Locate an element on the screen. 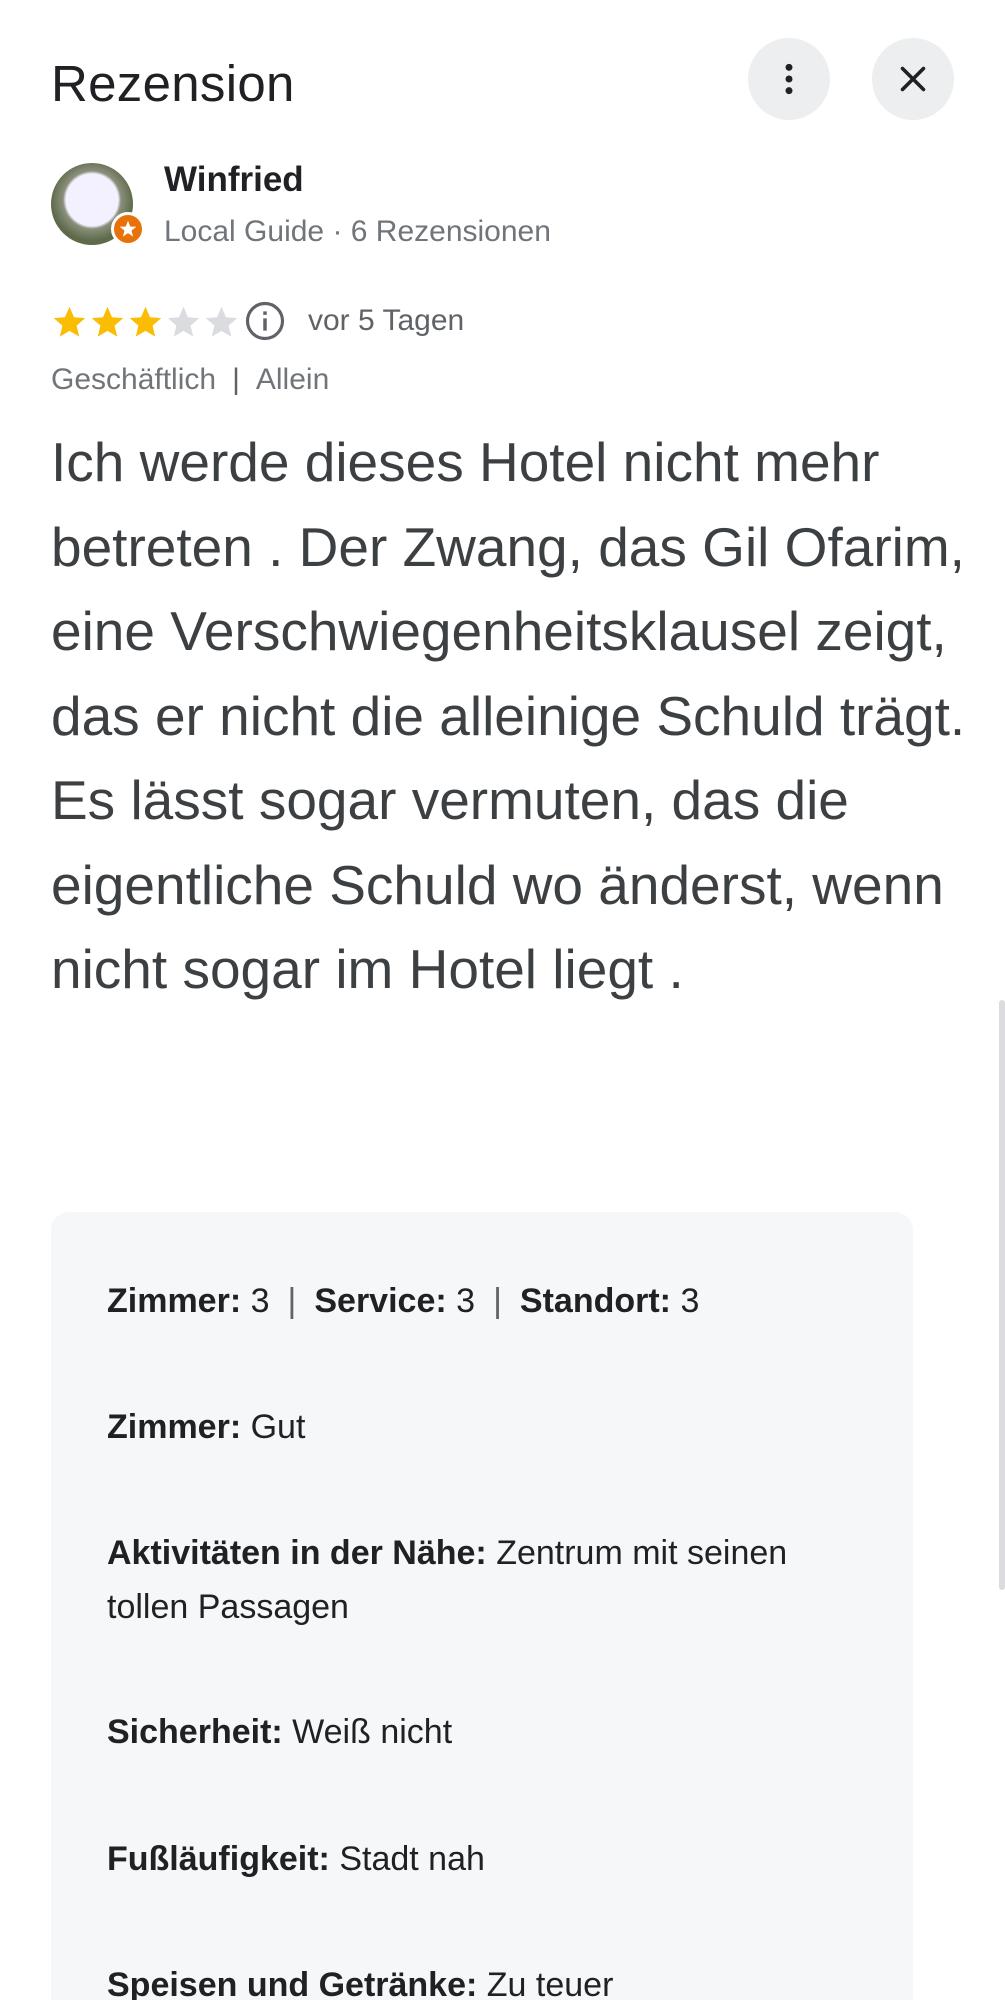  page-title: Rezension is located at coordinates (173, 83).